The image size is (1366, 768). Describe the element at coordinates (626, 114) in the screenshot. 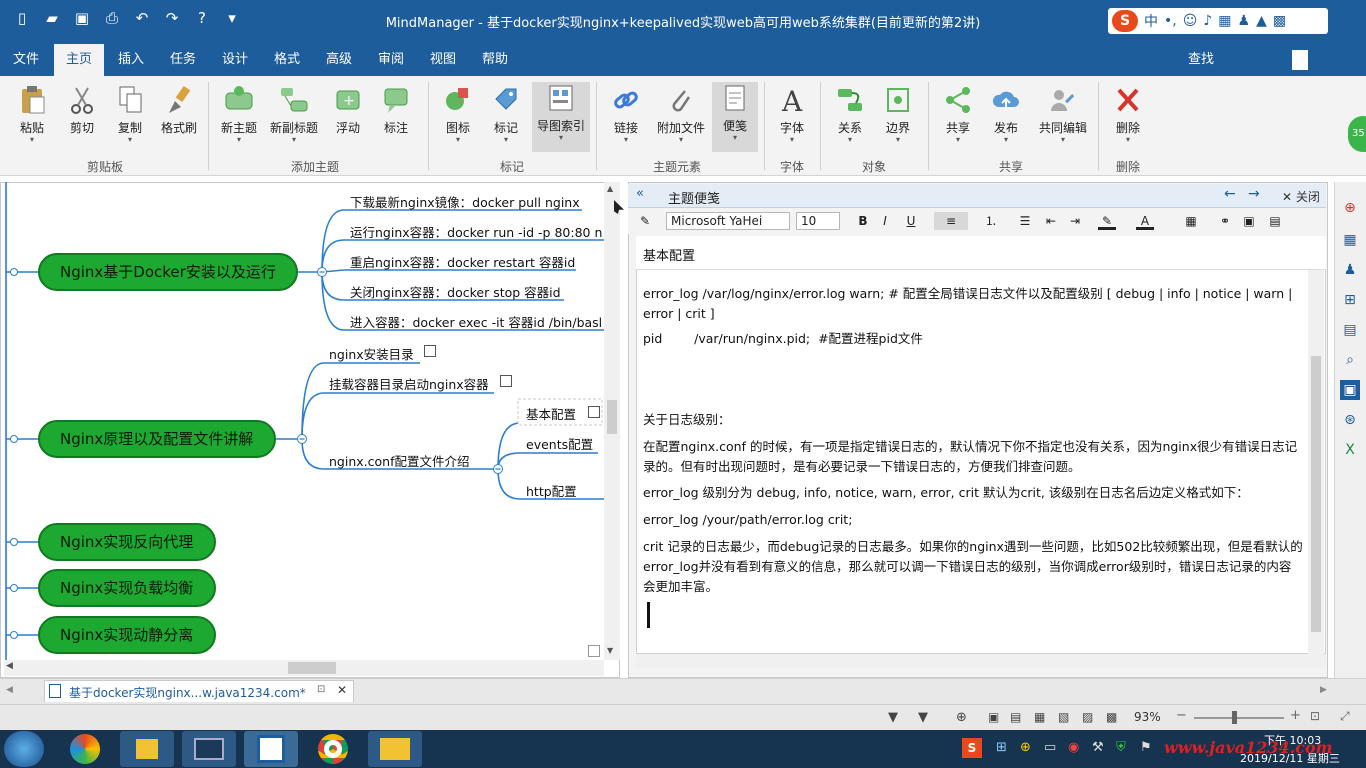

I see `link-button: 链接 ▾` at that location.